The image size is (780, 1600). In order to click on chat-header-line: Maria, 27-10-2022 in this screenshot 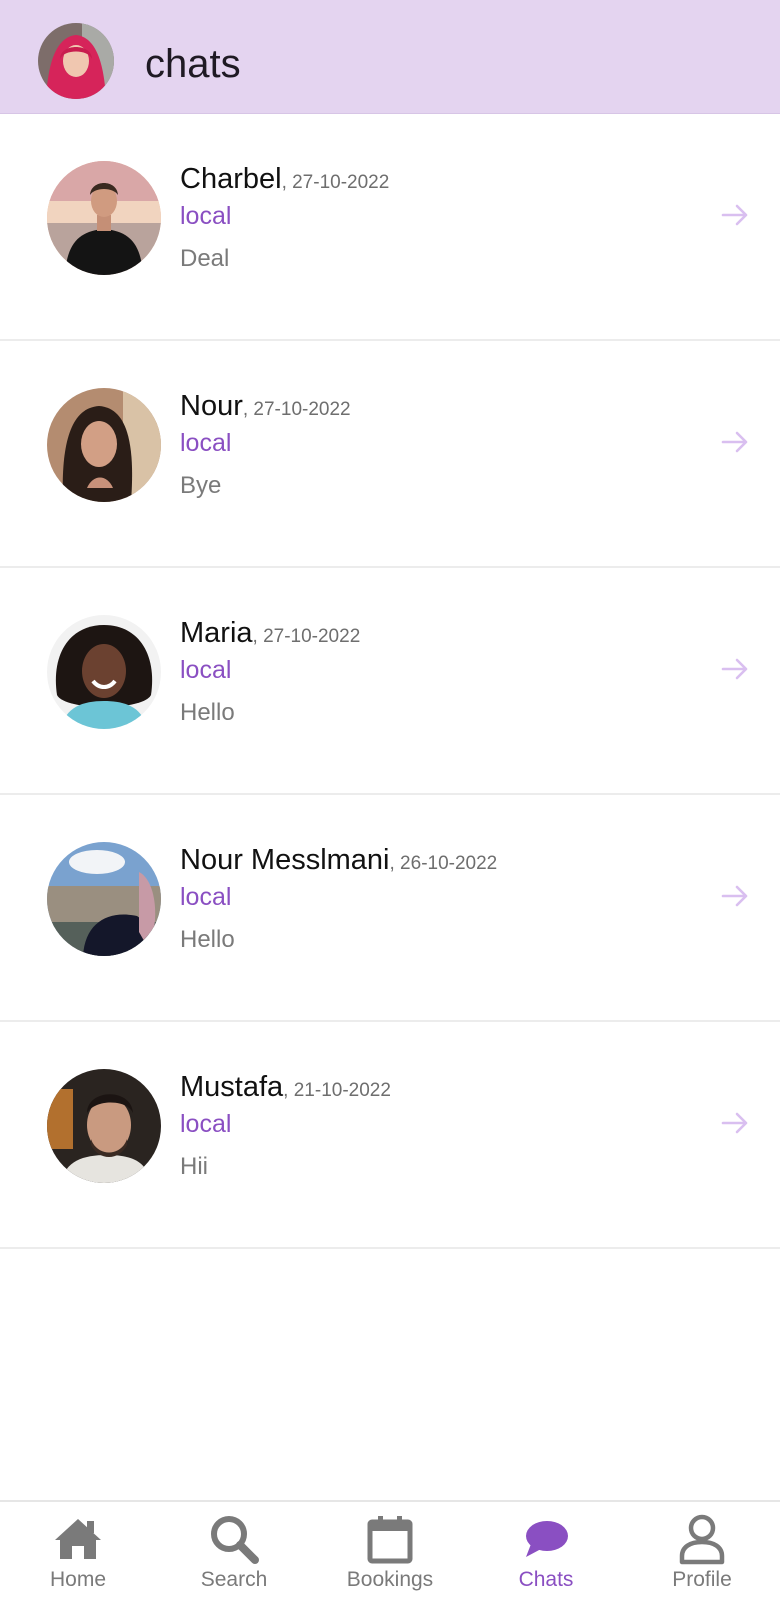, I will do `click(270, 633)`.